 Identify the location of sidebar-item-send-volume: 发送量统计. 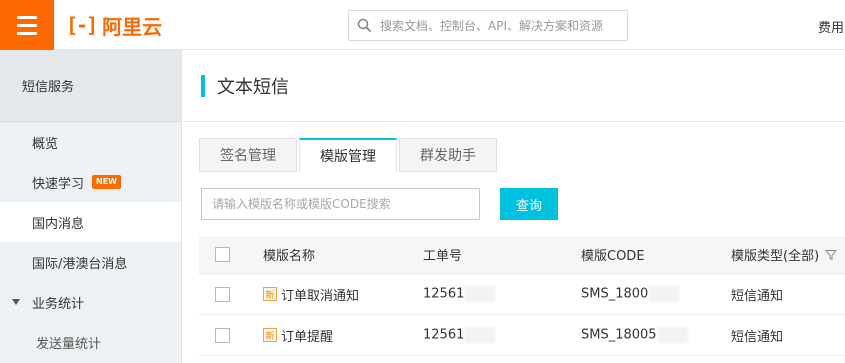
(90, 342).